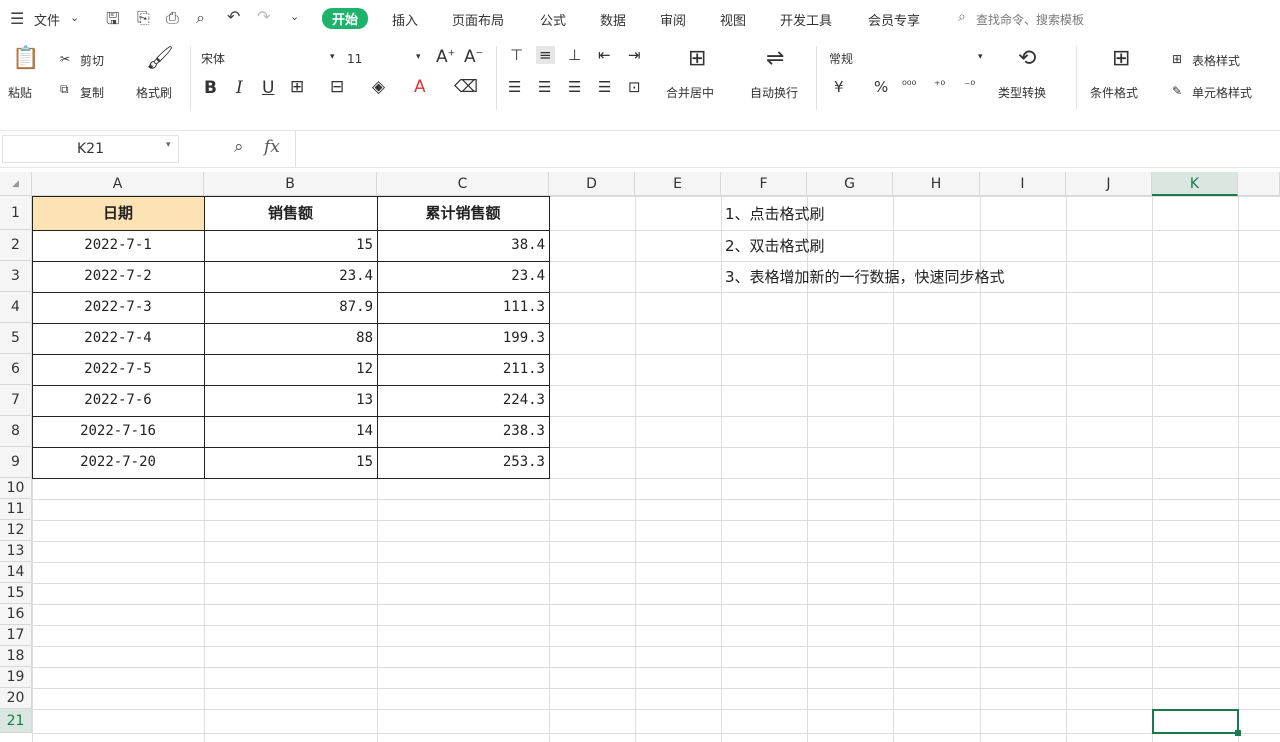  Describe the element at coordinates (16, 551) in the screenshot. I see `row-header-13: 13` at that location.